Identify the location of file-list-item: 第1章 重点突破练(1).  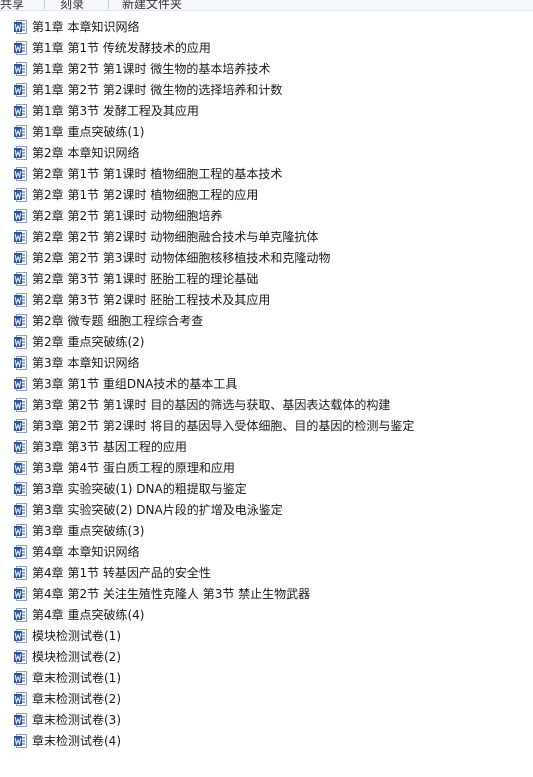
(266, 132).